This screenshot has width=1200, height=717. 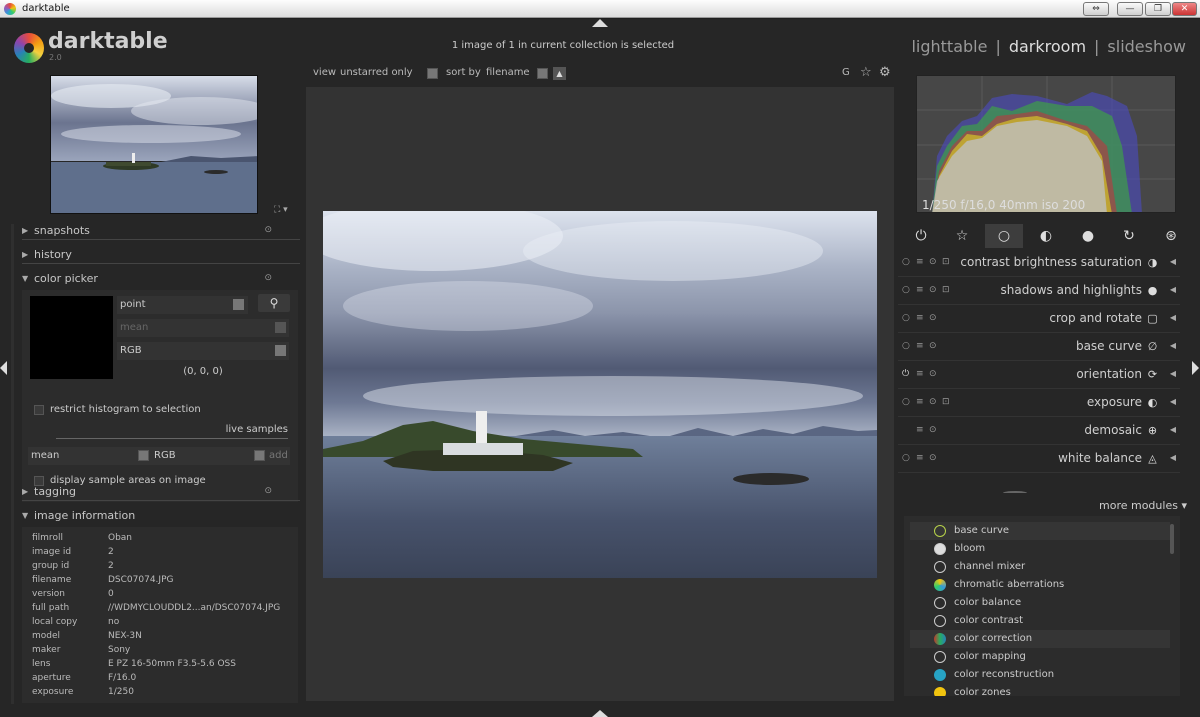 I want to click on sort-select: filename, so click(x=508, y=72).